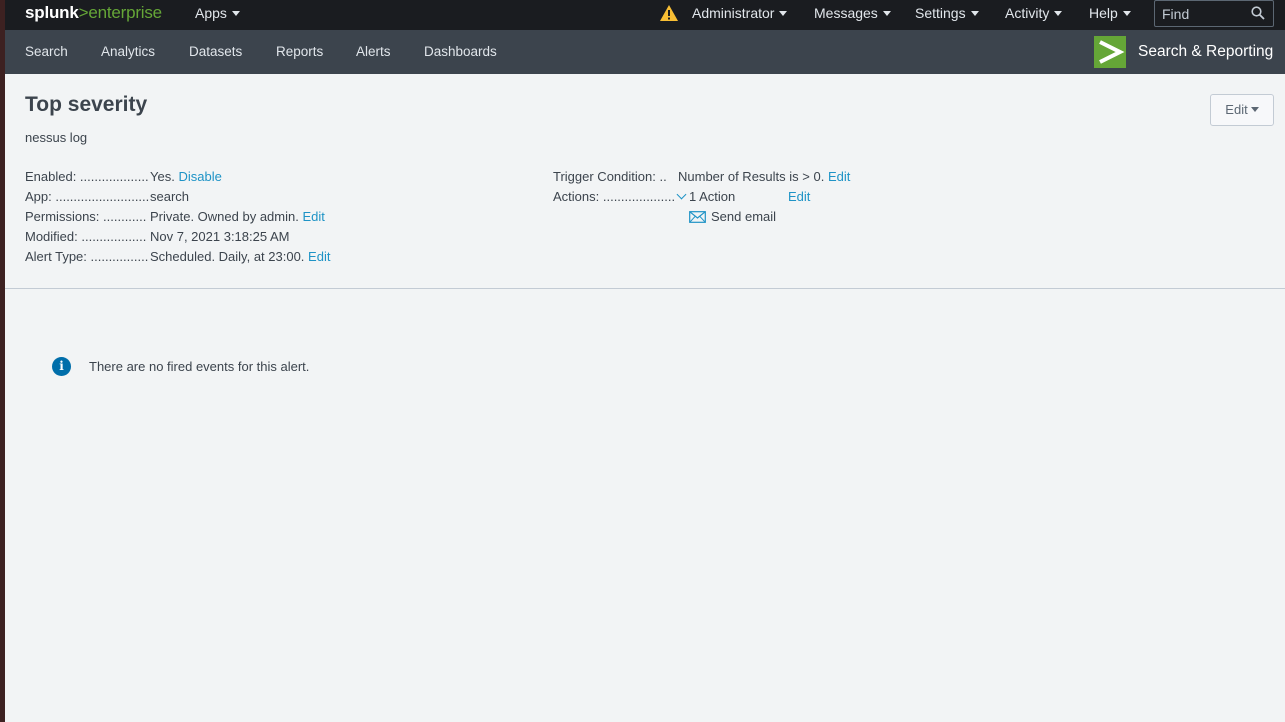 The width and height of the screenshot is (1285, 722). What do you see at coordinates (319, 256) in the screenshot?
I see `alert-type-edit-link: Edit` at bounding box center [319, 256].